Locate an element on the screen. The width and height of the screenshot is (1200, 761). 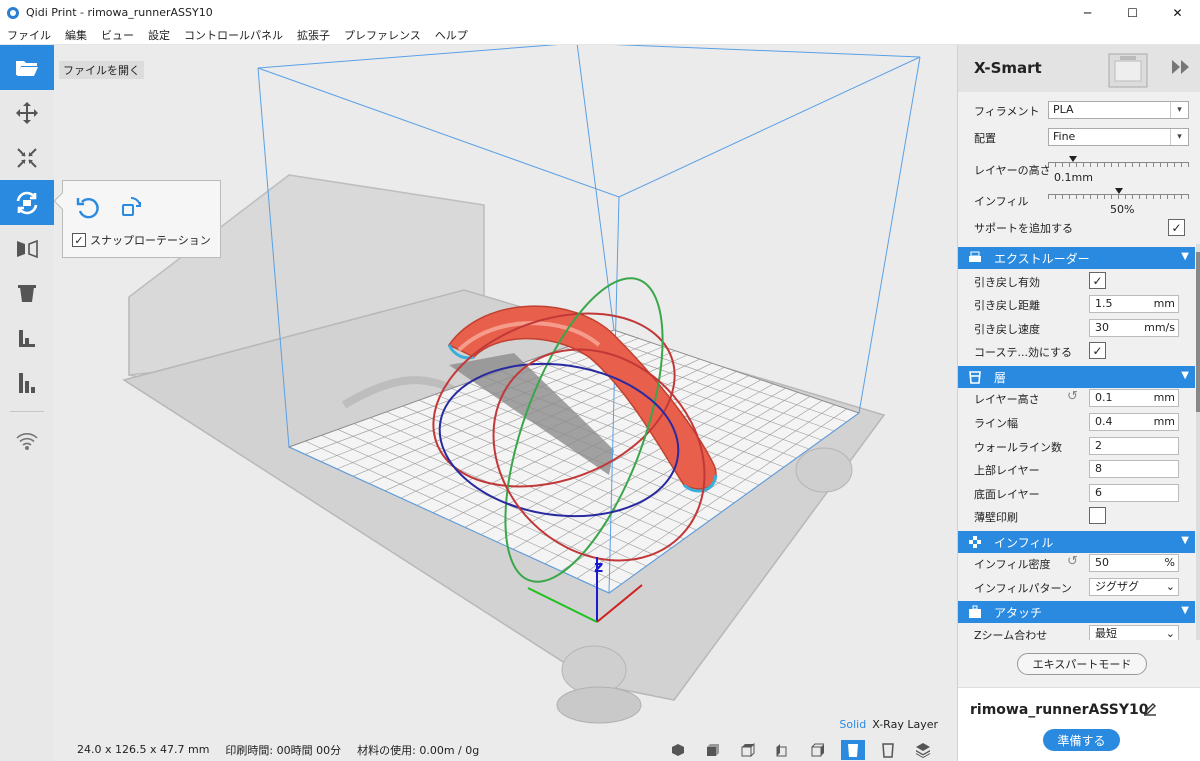
view-solid-button is located at coordinates (853, 750).